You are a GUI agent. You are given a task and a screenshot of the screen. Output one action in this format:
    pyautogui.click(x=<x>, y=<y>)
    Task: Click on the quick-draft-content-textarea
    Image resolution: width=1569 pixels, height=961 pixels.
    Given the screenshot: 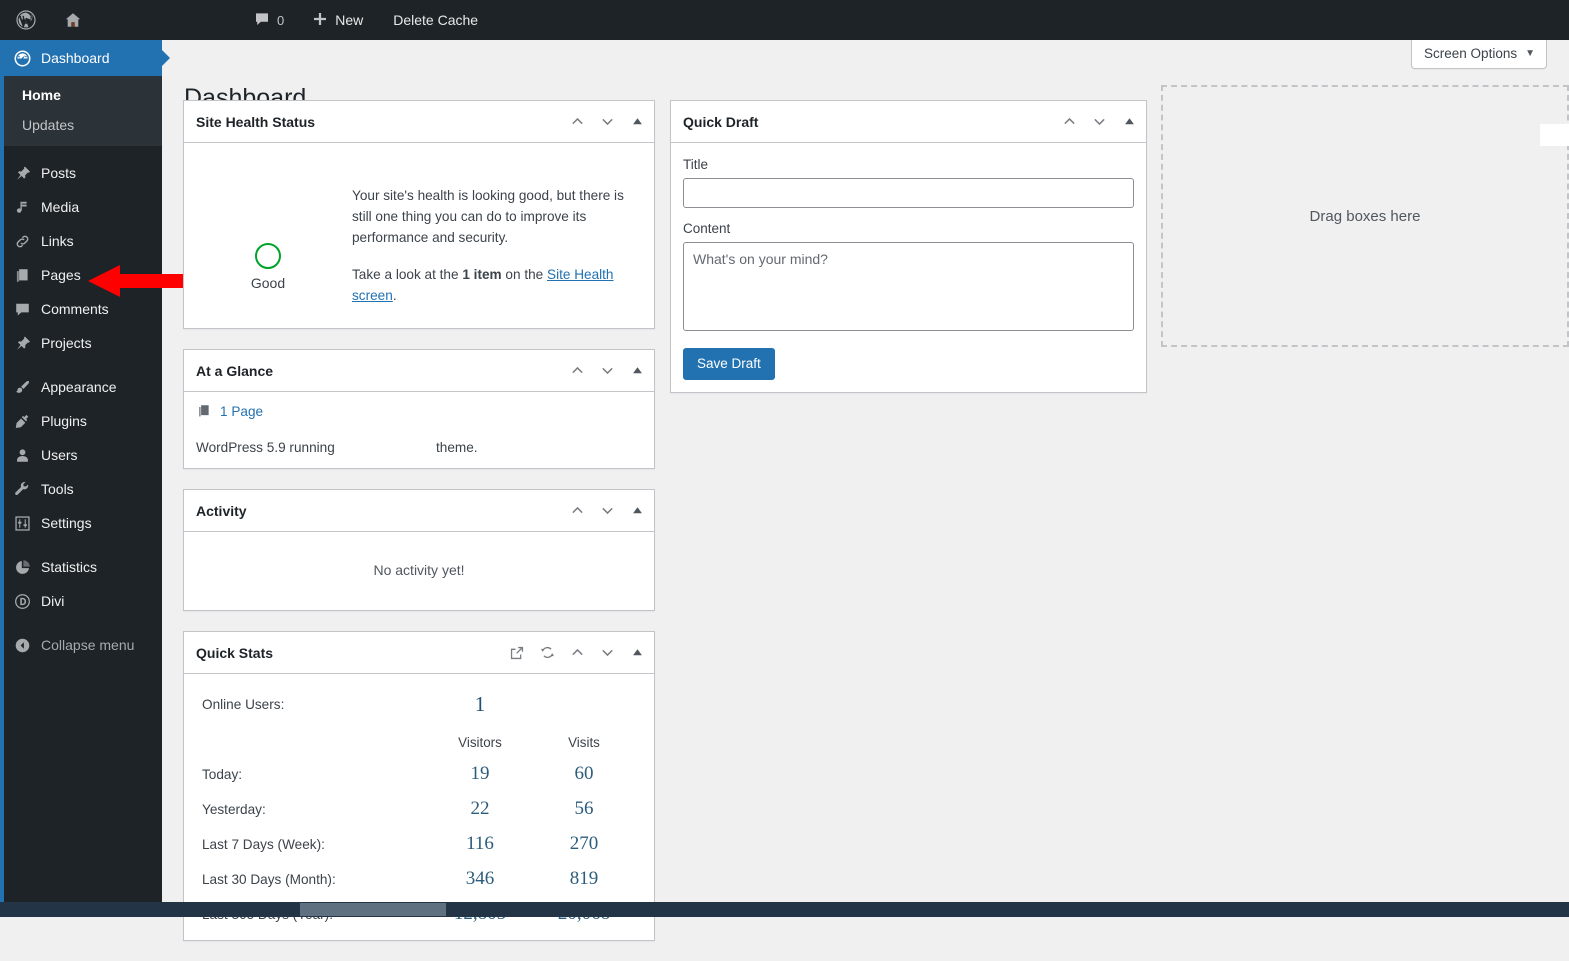 What is the action you would take?
    pyautogui.click(x=908, y=286)
    